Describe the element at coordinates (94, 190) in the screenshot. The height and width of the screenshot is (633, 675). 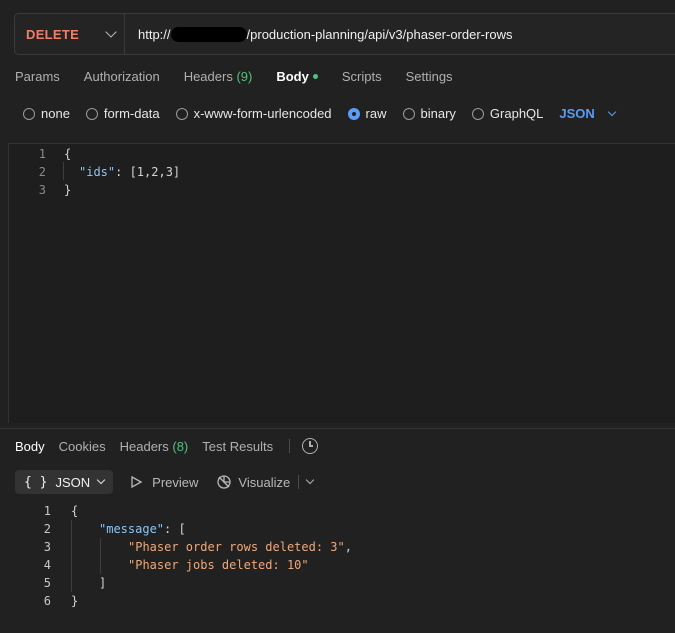
I see `code-line: 3 }` at that location.